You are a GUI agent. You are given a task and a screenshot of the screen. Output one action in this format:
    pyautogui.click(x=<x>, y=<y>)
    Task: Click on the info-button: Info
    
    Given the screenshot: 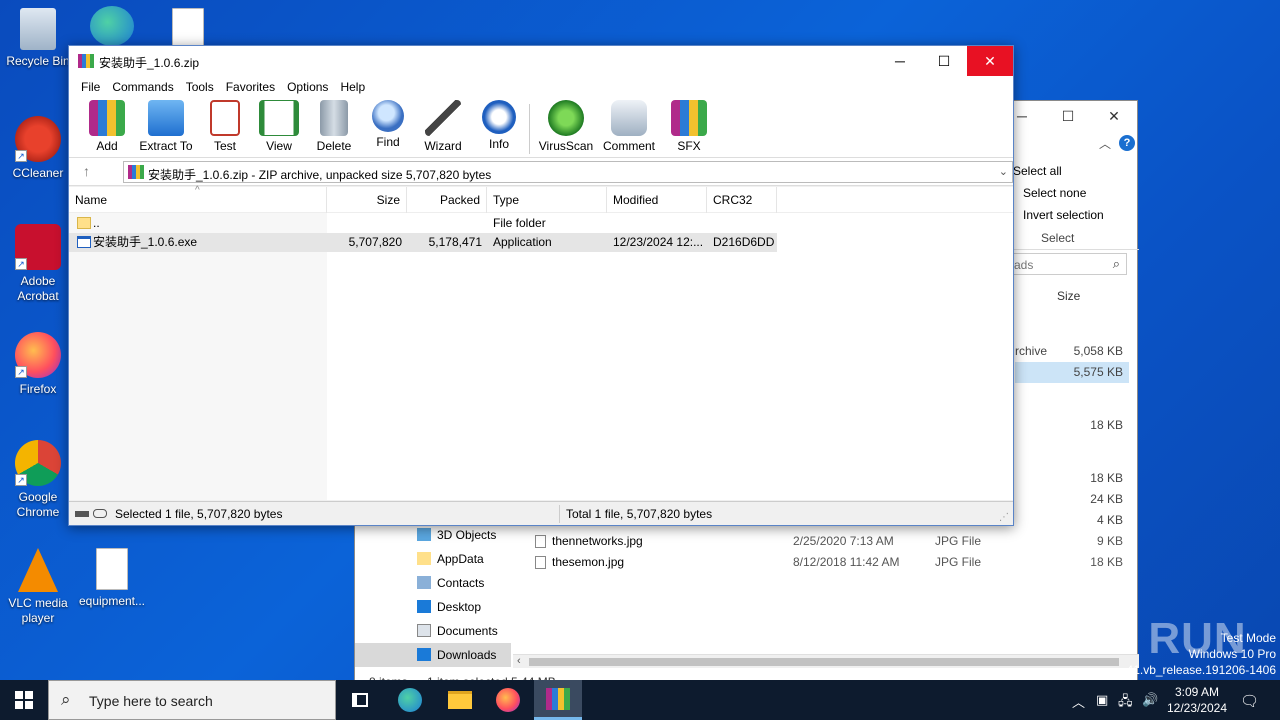 What is the action you would take?
    pyautogui.click(x=499, y=125)
    